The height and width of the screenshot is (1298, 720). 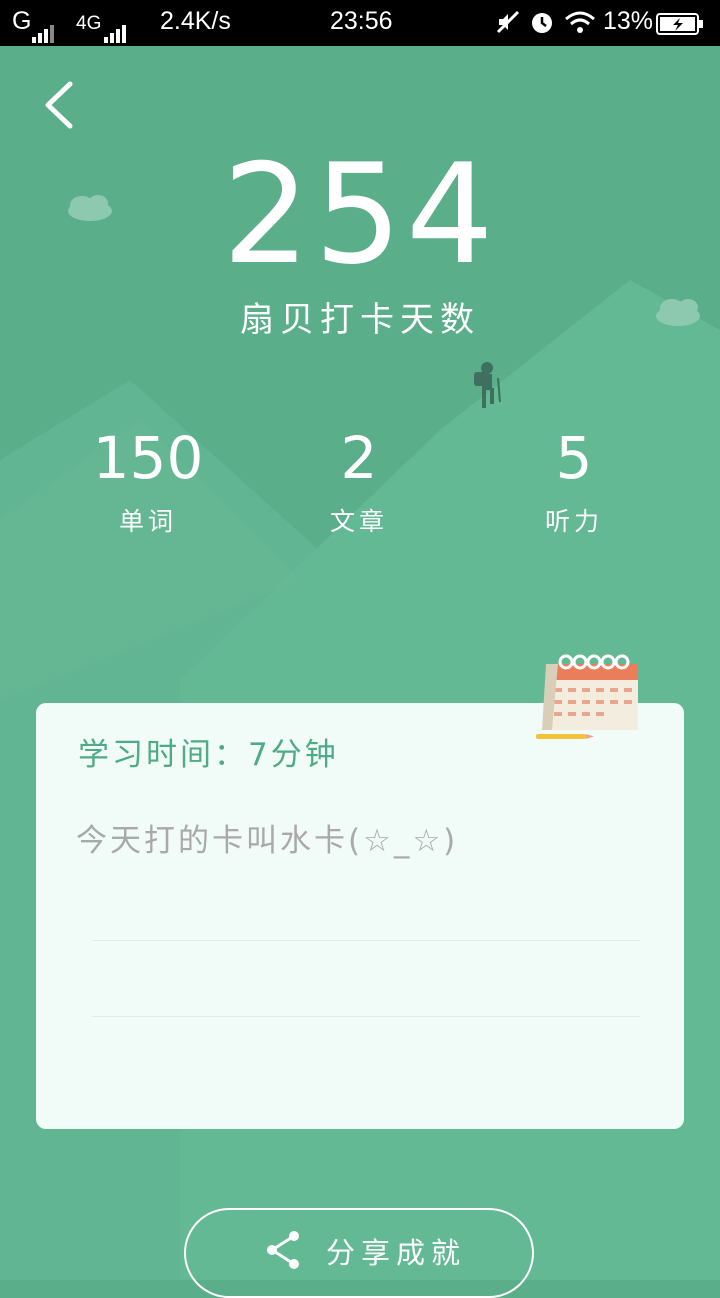 I want to click on battery-percent: 13%, so click(x=628, y=21).